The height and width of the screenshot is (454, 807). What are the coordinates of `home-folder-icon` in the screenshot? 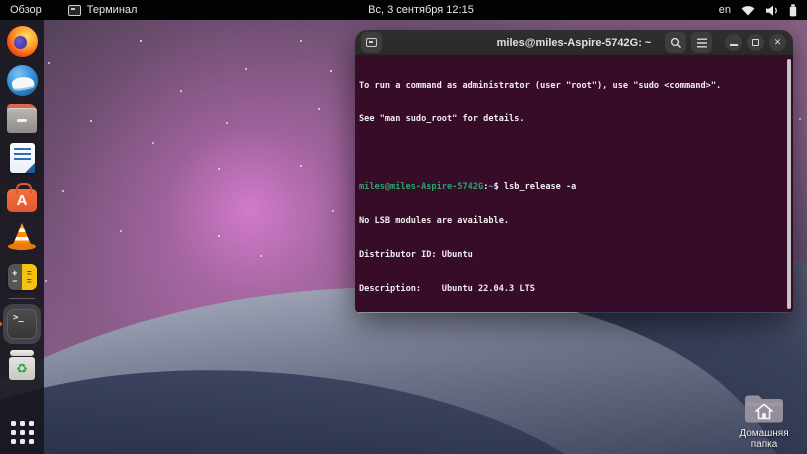 It's located at (764, 409).